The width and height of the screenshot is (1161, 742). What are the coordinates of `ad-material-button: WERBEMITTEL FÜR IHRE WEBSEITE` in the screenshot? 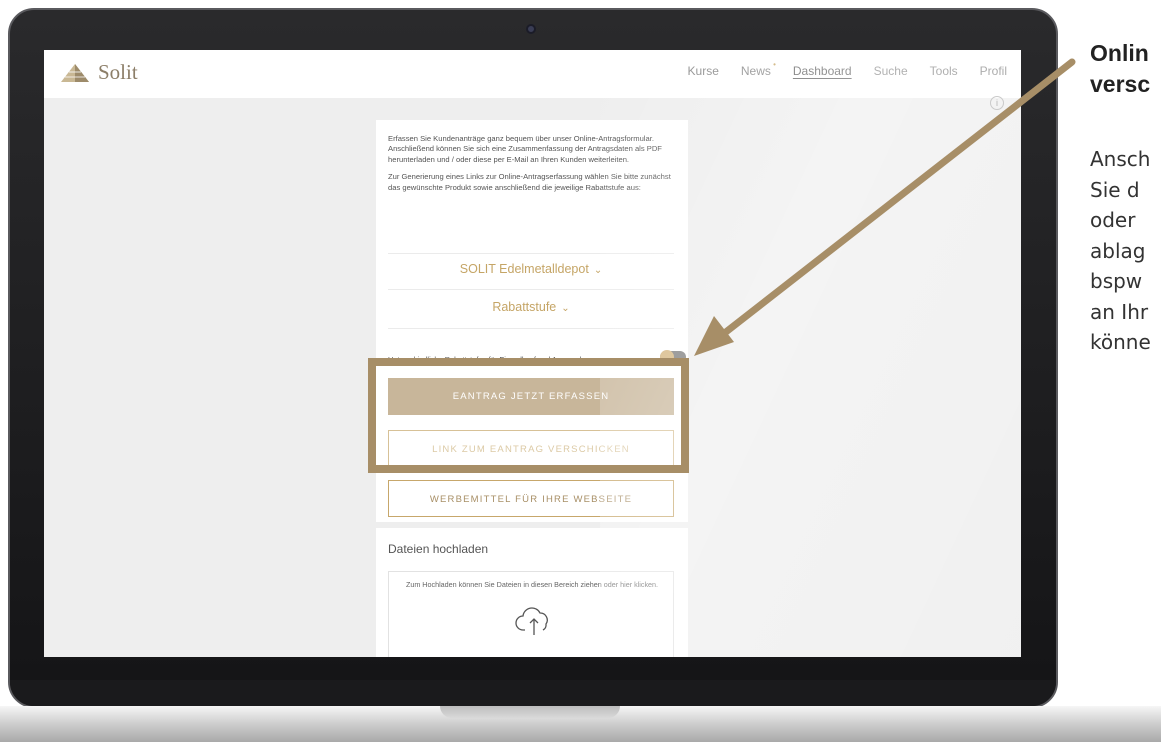 It's located at (531, 498).